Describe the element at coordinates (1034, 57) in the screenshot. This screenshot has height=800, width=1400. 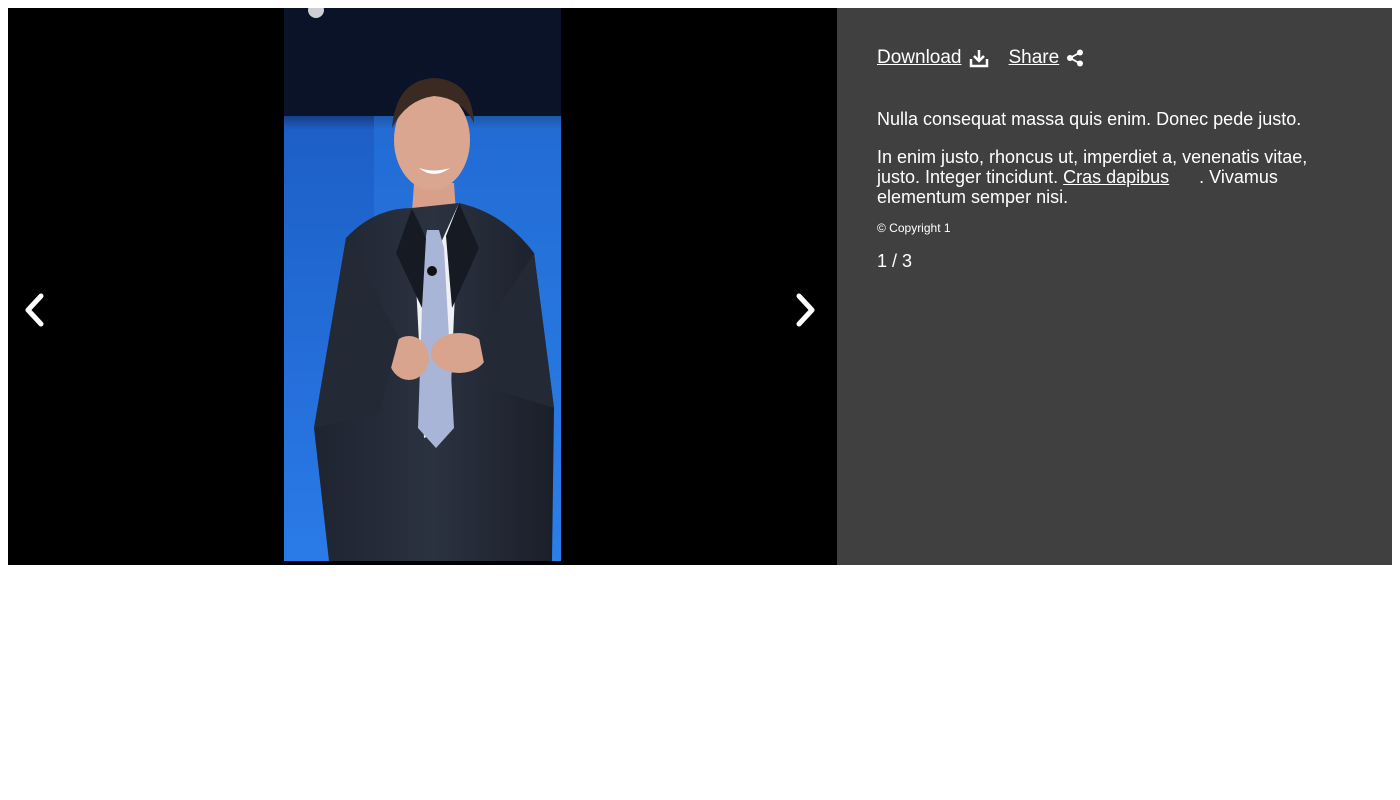
I see `share-label: Share` at that location.